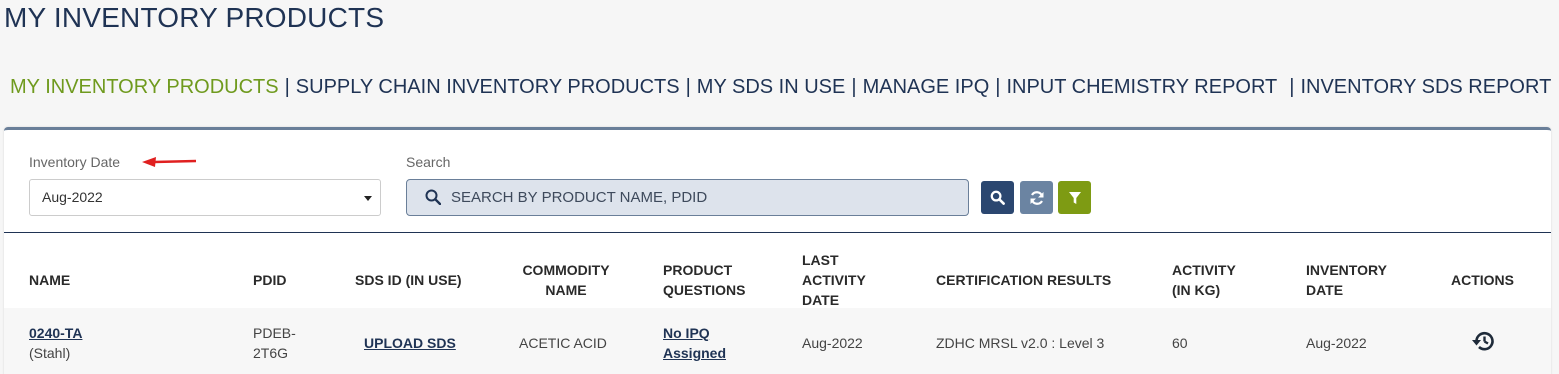  I want to click on filter-icon, so click(1074, 197).